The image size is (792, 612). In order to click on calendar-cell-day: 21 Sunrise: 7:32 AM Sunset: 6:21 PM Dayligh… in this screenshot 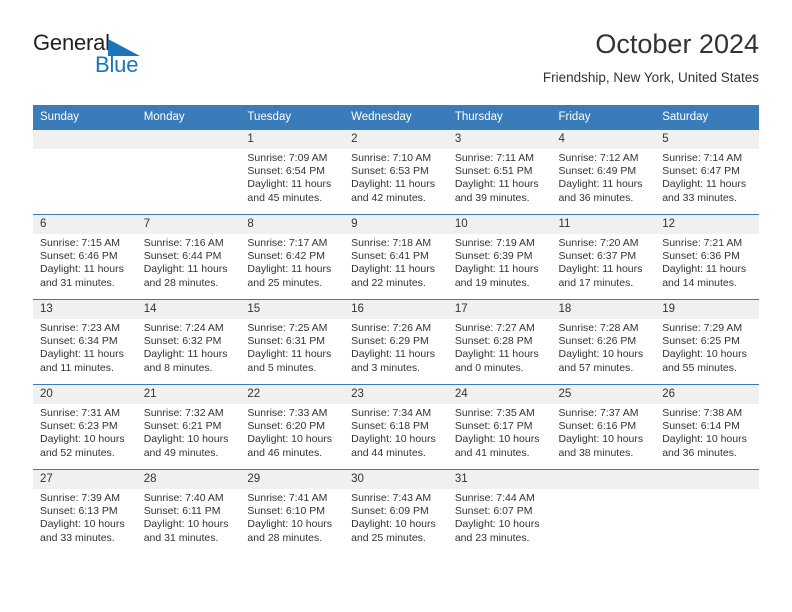, I will do `click(188, 427)`.